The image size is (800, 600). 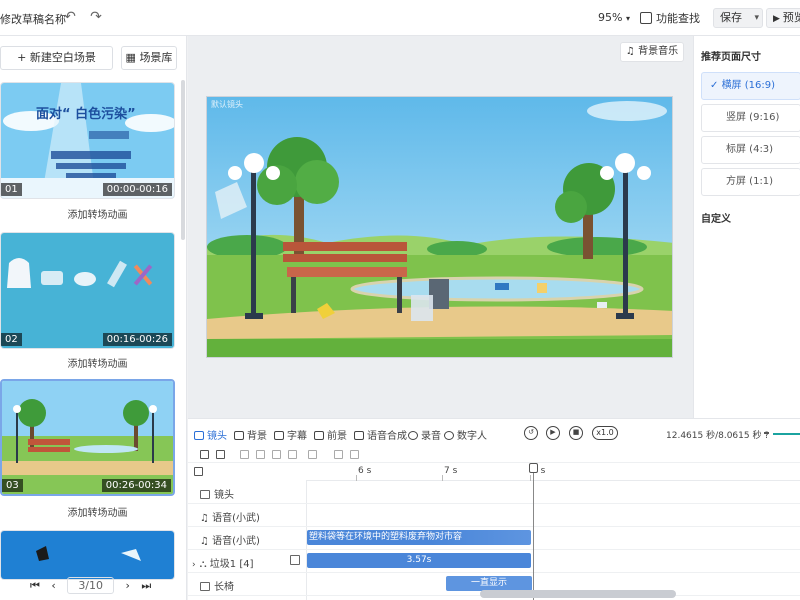 I want to click on tab-label: 背景, so click(x=257, y=436).